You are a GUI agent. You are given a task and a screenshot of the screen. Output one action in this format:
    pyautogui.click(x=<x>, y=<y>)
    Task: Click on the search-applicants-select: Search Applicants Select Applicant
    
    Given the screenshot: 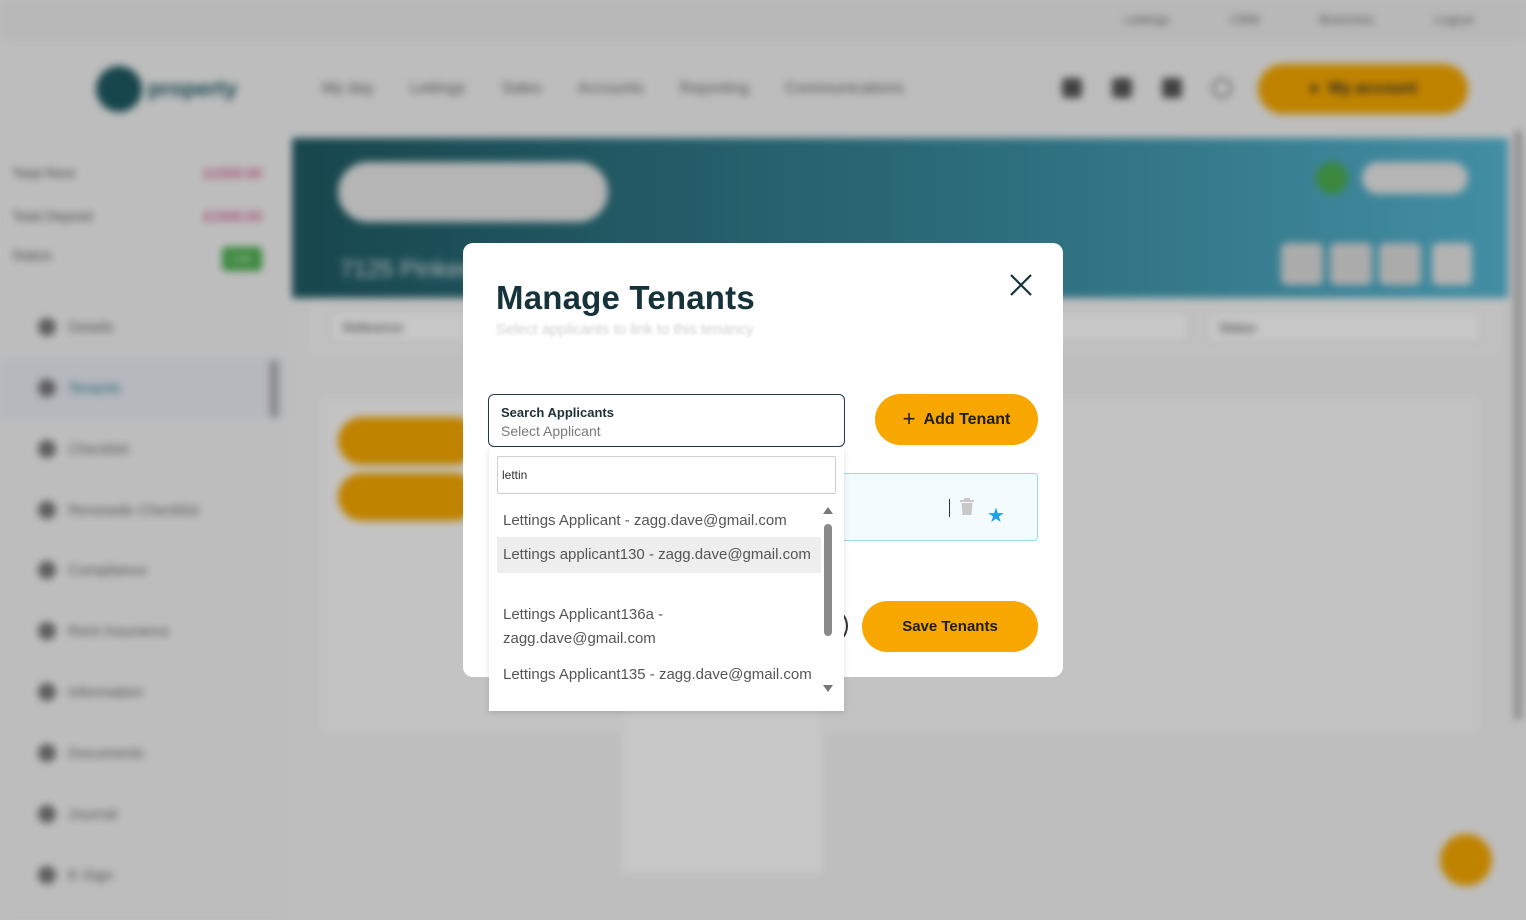 What is the action you would take?
    pyautogui.click(x=666, y=420)
    